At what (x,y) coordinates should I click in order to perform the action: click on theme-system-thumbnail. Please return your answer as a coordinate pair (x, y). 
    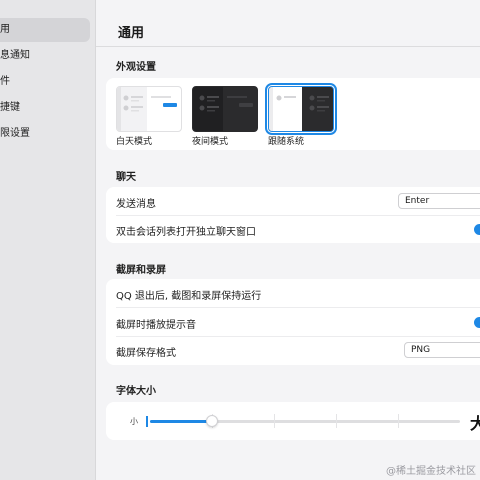
    Looking at the image, I should click on (301, 109).